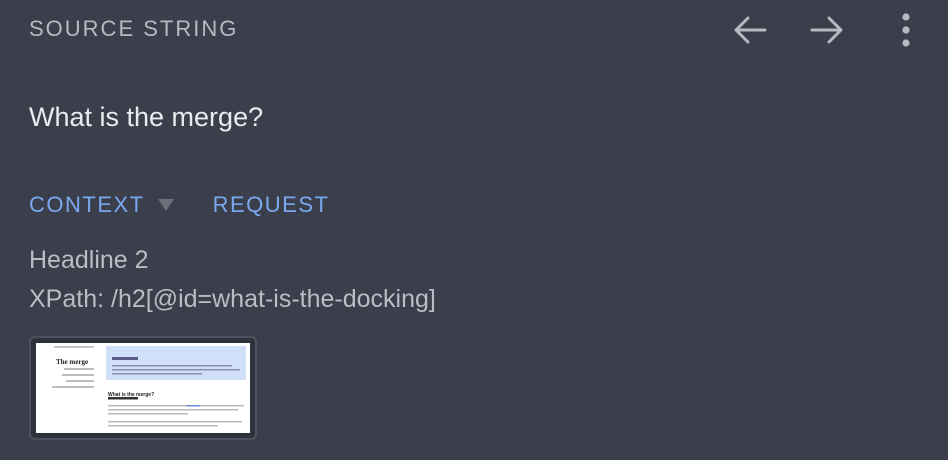 This screenshot has height=460, width=948. What do you see at coordinates (179, 205) in the screenshot?
I see `context-tabs: CONTEXT REQUEST` at bounding box center [179, 205].